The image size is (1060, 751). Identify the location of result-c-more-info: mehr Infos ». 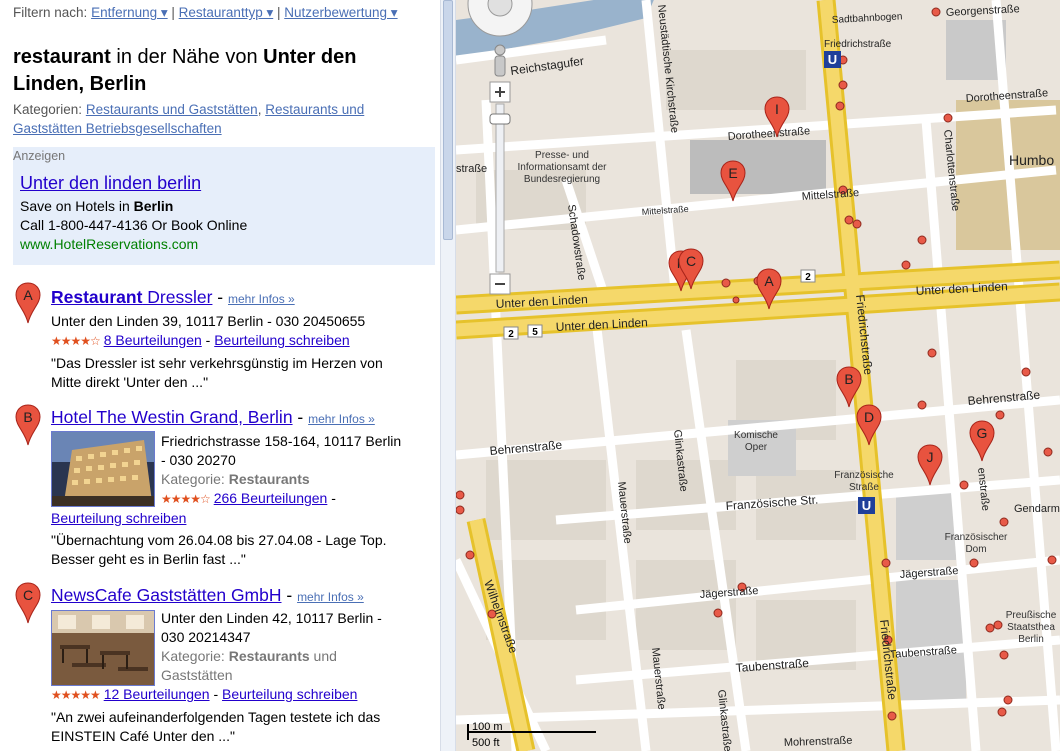
(330, 597).